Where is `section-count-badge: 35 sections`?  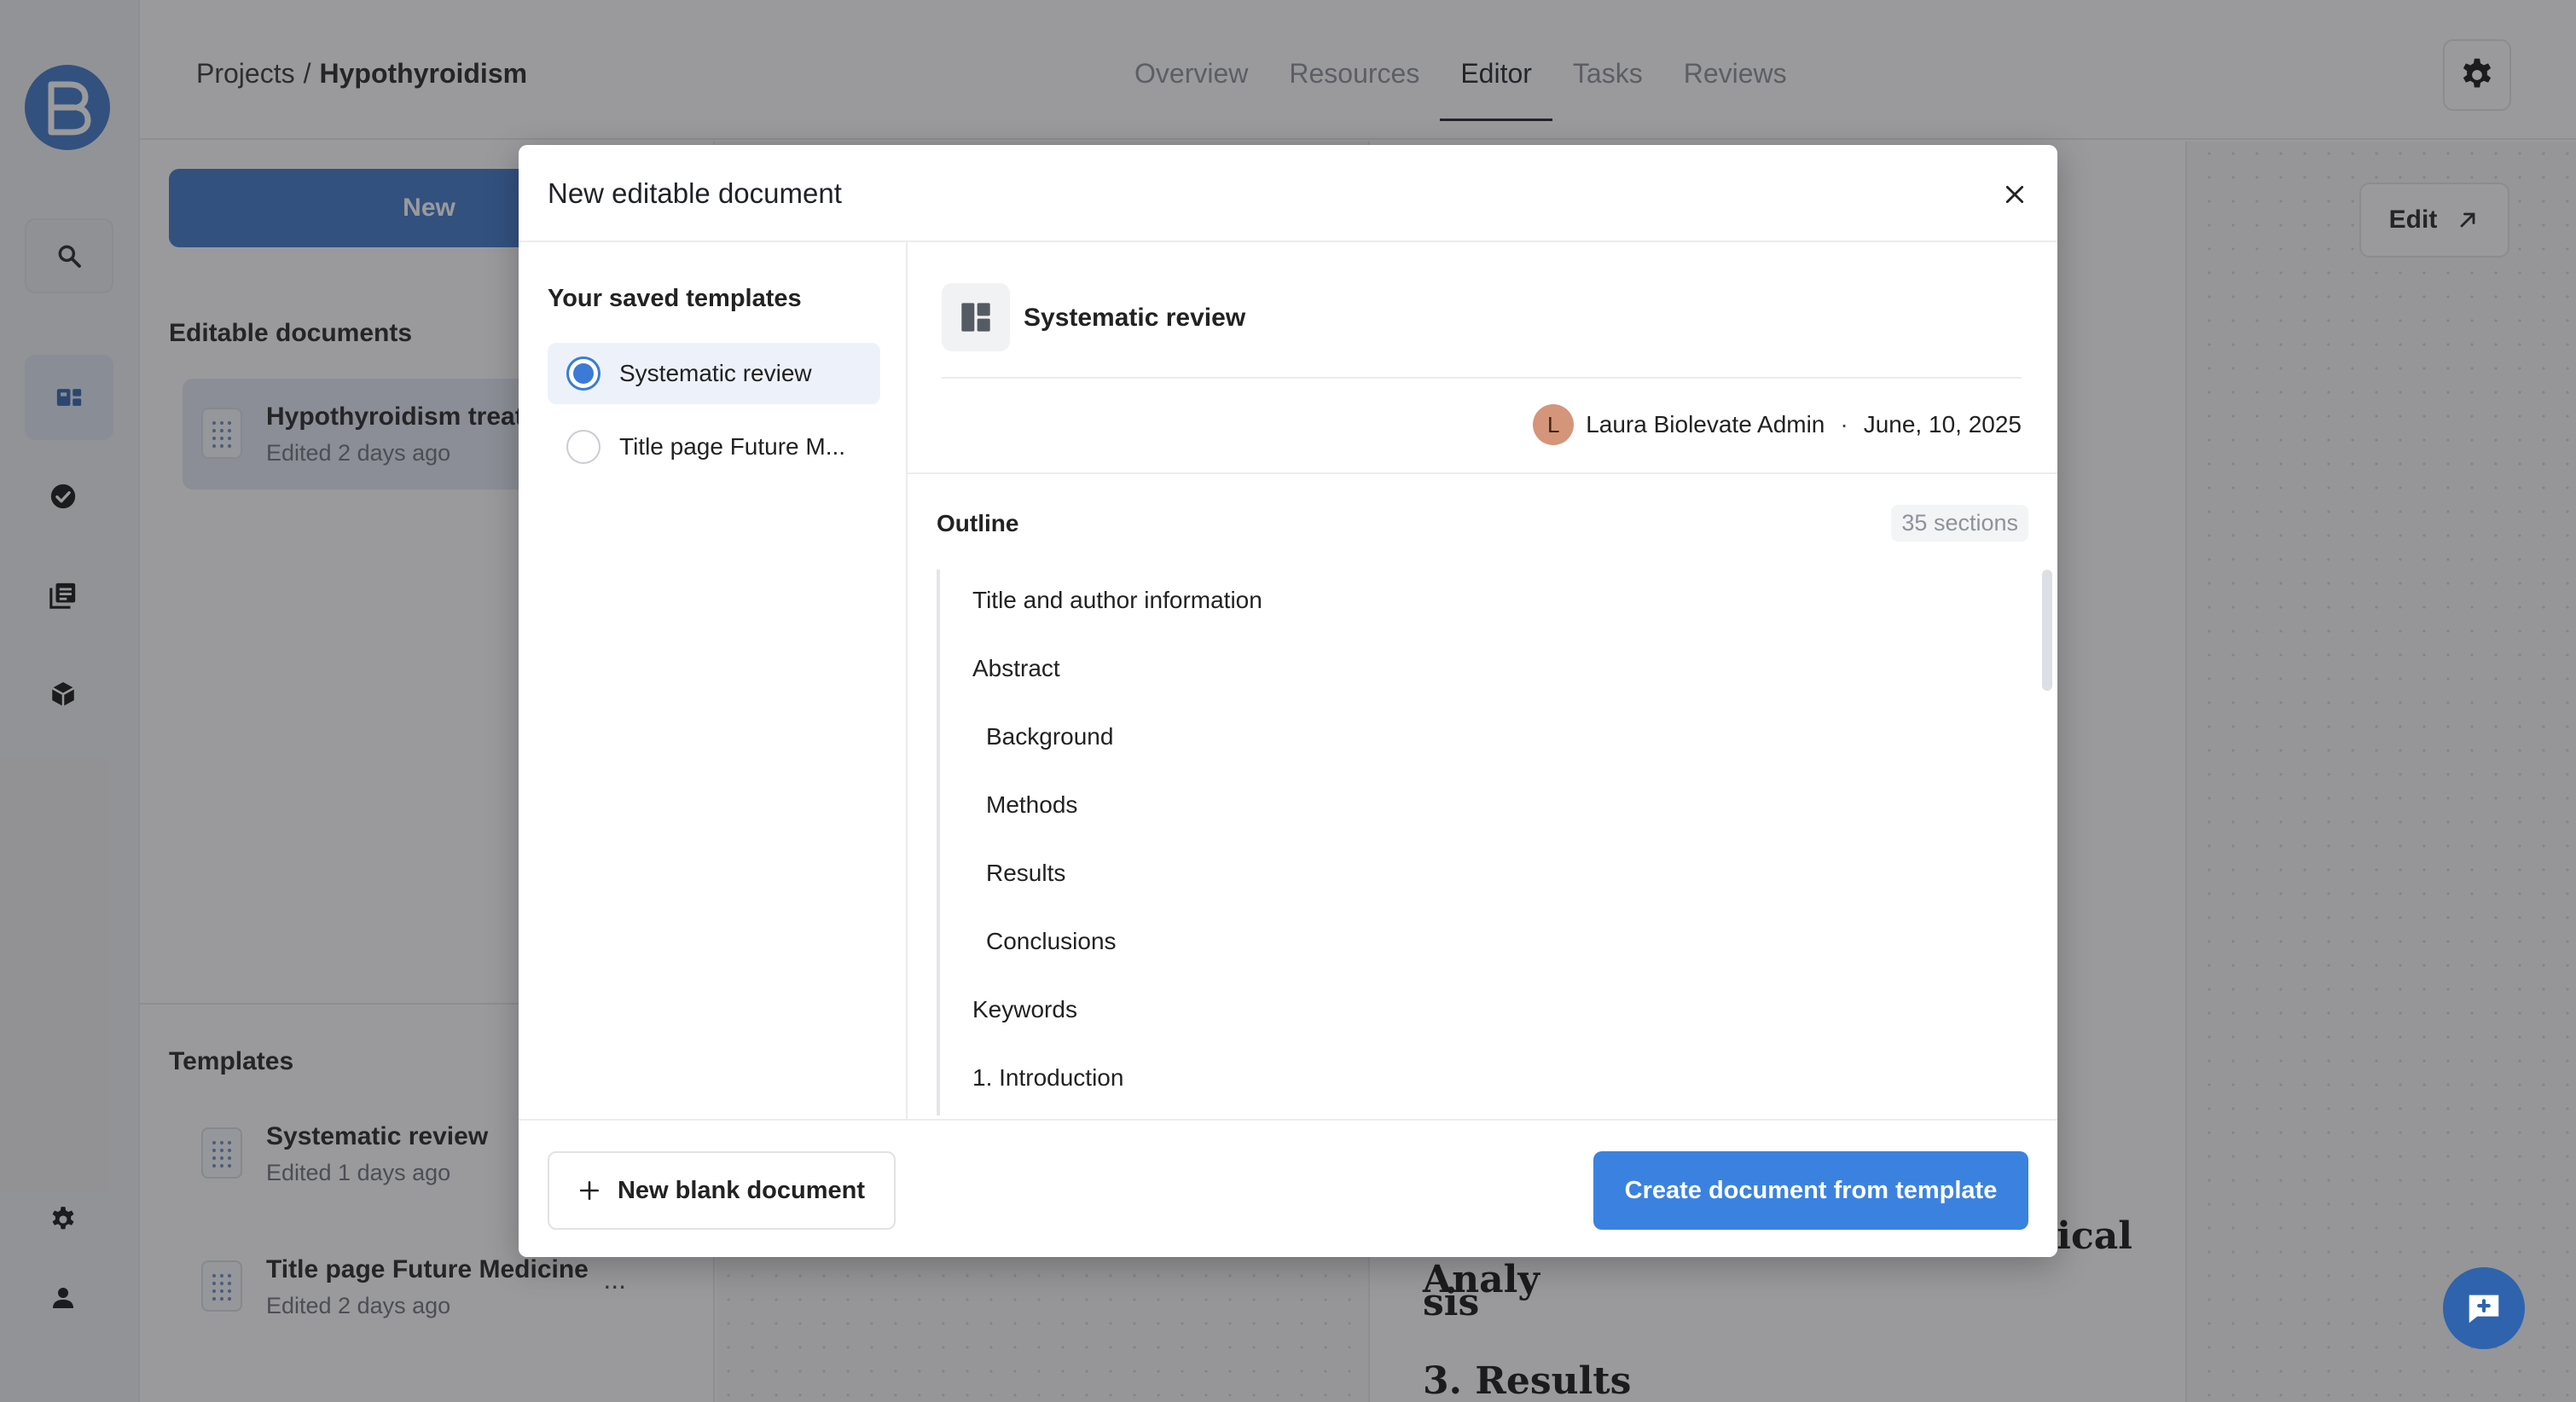
section-count-badge: 35 sections is located at coordinates (1959, 523).